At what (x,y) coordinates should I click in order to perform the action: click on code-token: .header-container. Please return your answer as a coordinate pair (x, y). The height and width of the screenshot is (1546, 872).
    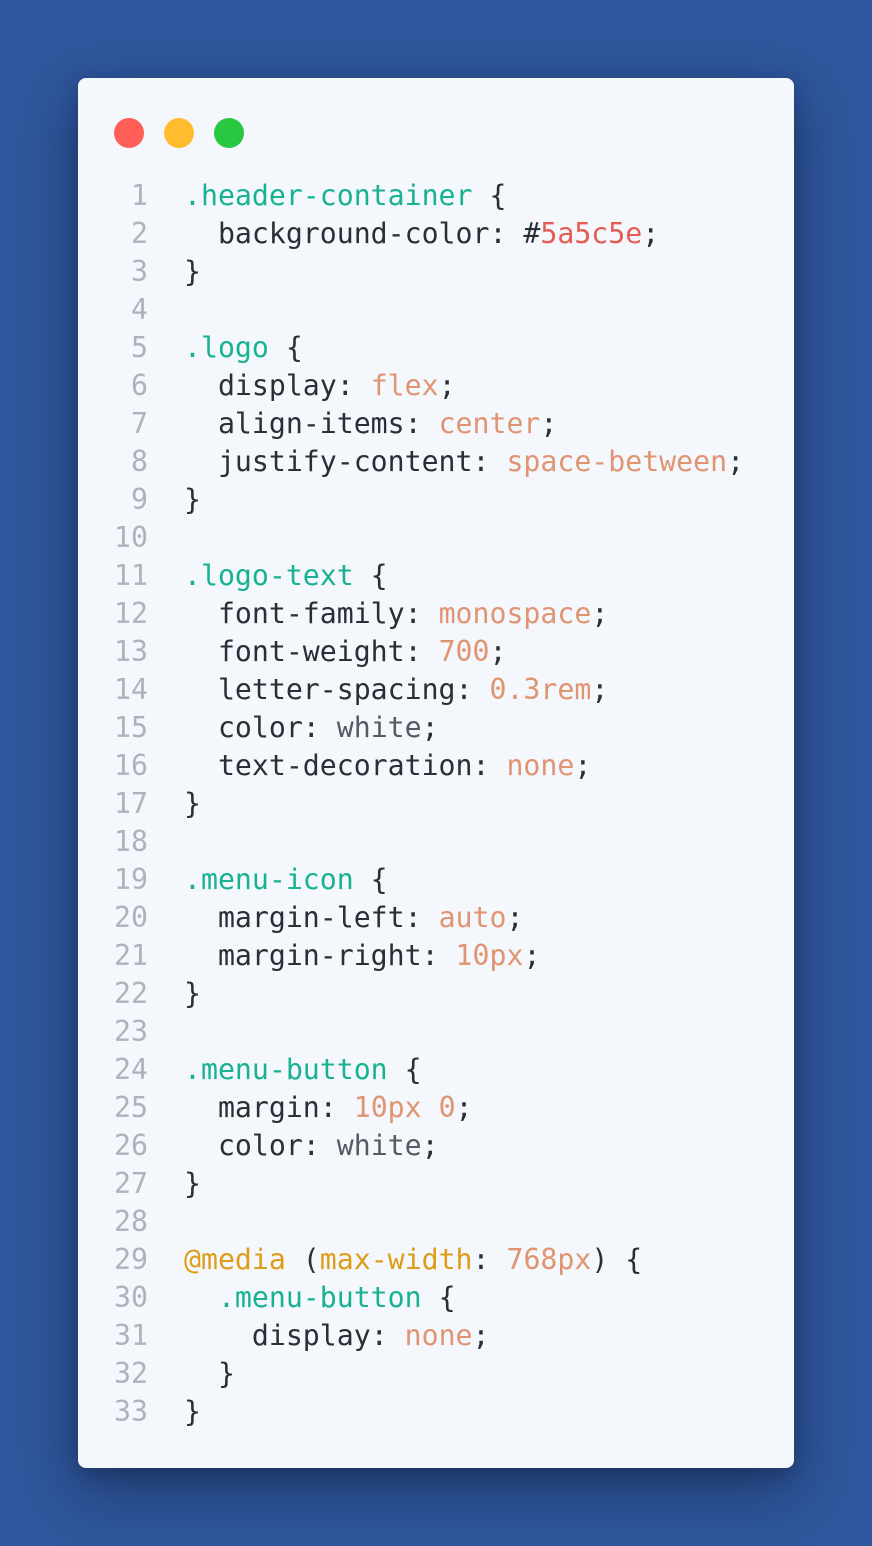
    Looking at the image, I should click on (328, 195).